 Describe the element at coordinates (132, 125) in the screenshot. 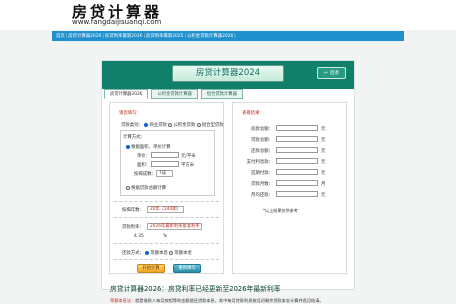

I see `loan-type-label: 贷款类别：` at that location.